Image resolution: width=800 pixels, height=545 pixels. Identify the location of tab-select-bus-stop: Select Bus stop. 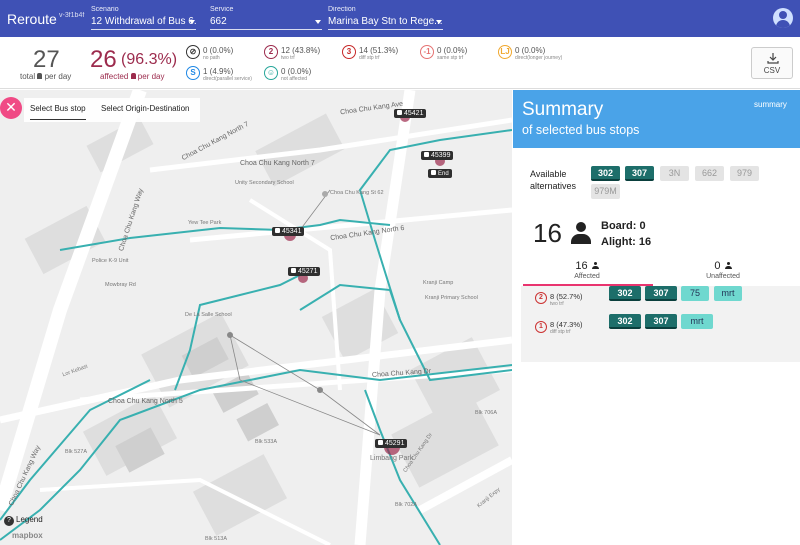
(58, 112).